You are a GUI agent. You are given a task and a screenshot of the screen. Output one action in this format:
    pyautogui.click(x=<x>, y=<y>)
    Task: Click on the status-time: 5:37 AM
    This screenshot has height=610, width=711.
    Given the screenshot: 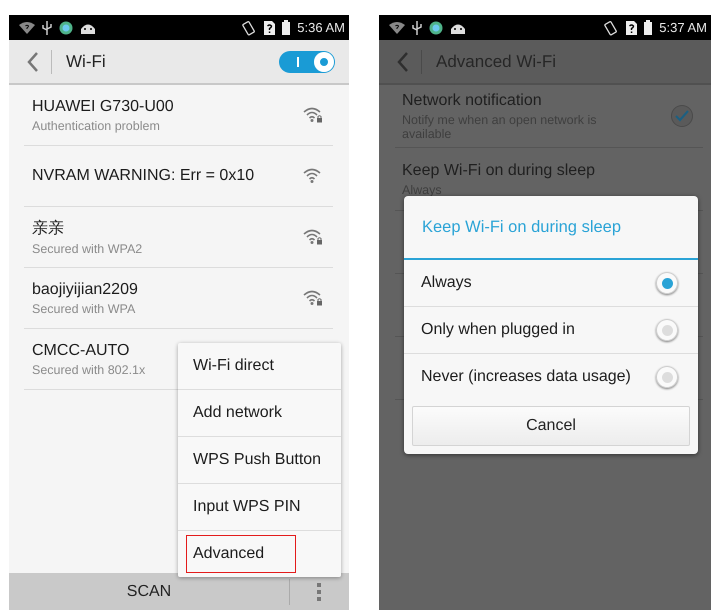 What is the action you would take?
    pyautogui.click(x=683, y=27)
    